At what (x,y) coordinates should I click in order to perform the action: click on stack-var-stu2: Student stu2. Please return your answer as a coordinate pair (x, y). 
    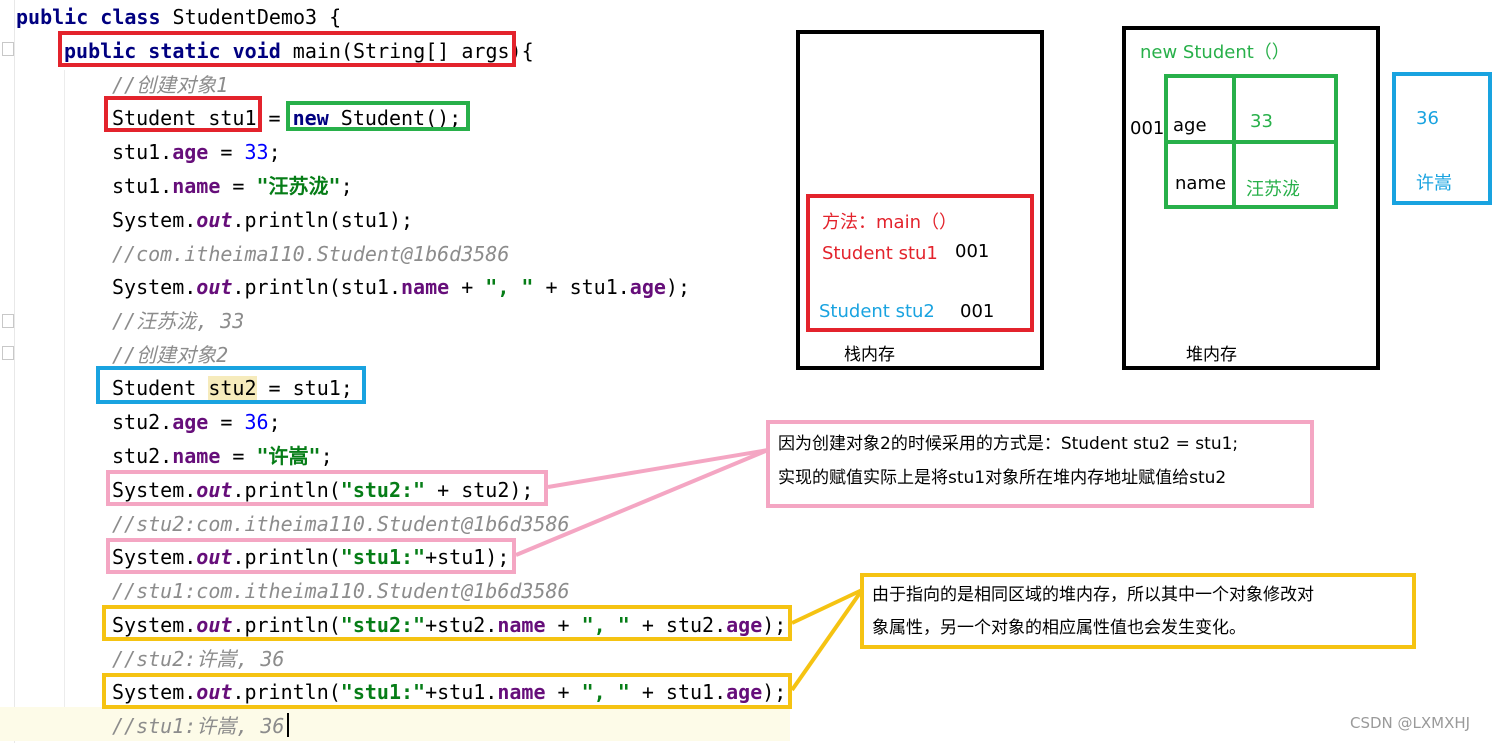
    Looking at the image, I should click on (877, 311).